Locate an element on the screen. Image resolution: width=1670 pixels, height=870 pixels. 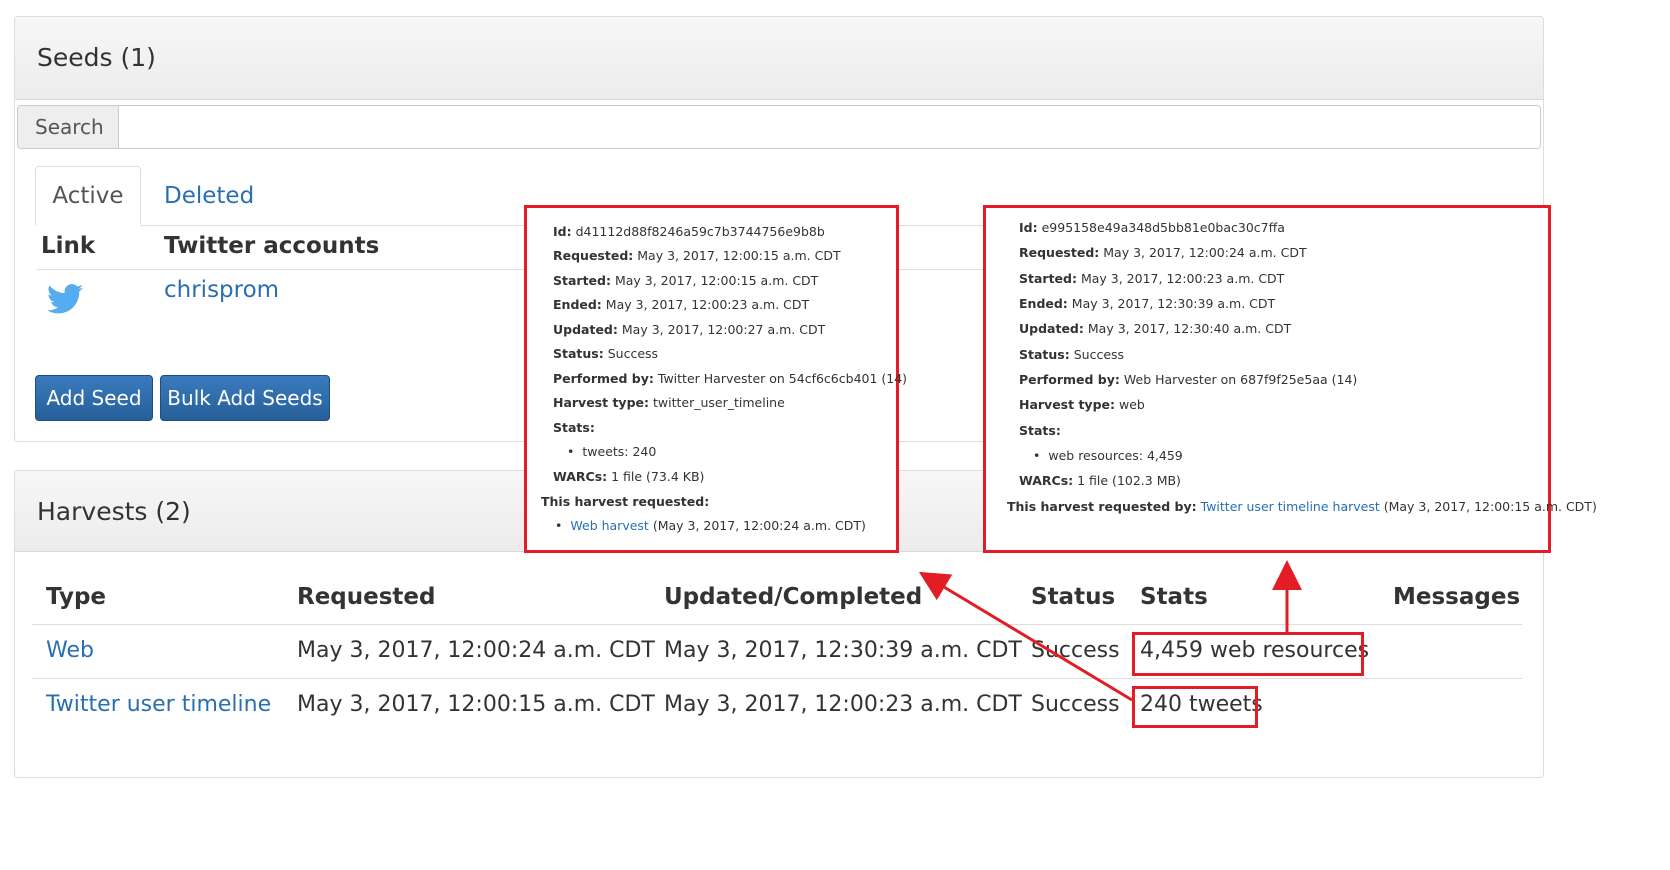
detail-harvest-type: Harvest type: twitter_user_timeline is located at coordinates (669, 402).